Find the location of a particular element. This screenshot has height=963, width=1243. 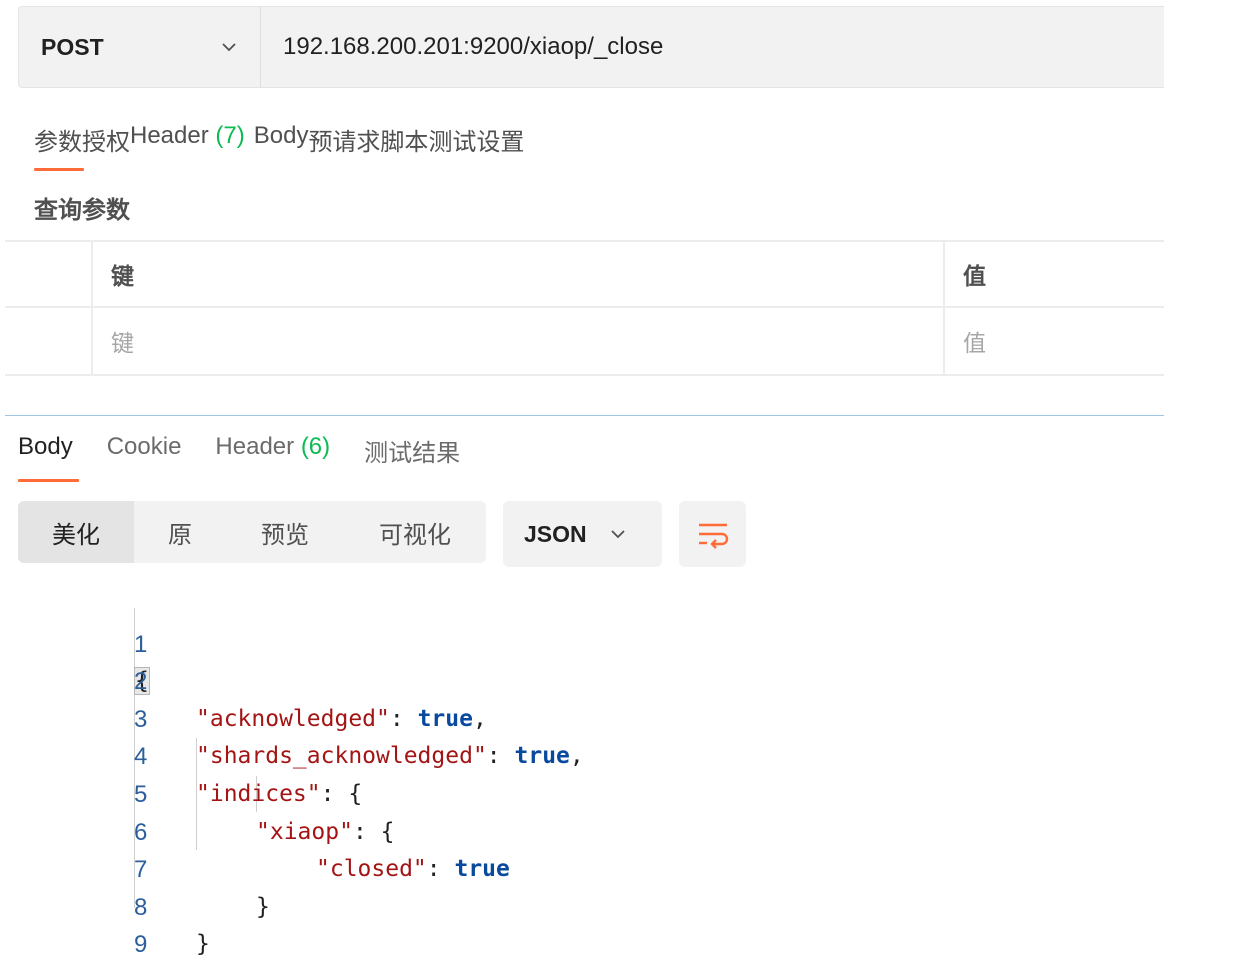

code-line: 1 { is located at coordinates (75, 642).